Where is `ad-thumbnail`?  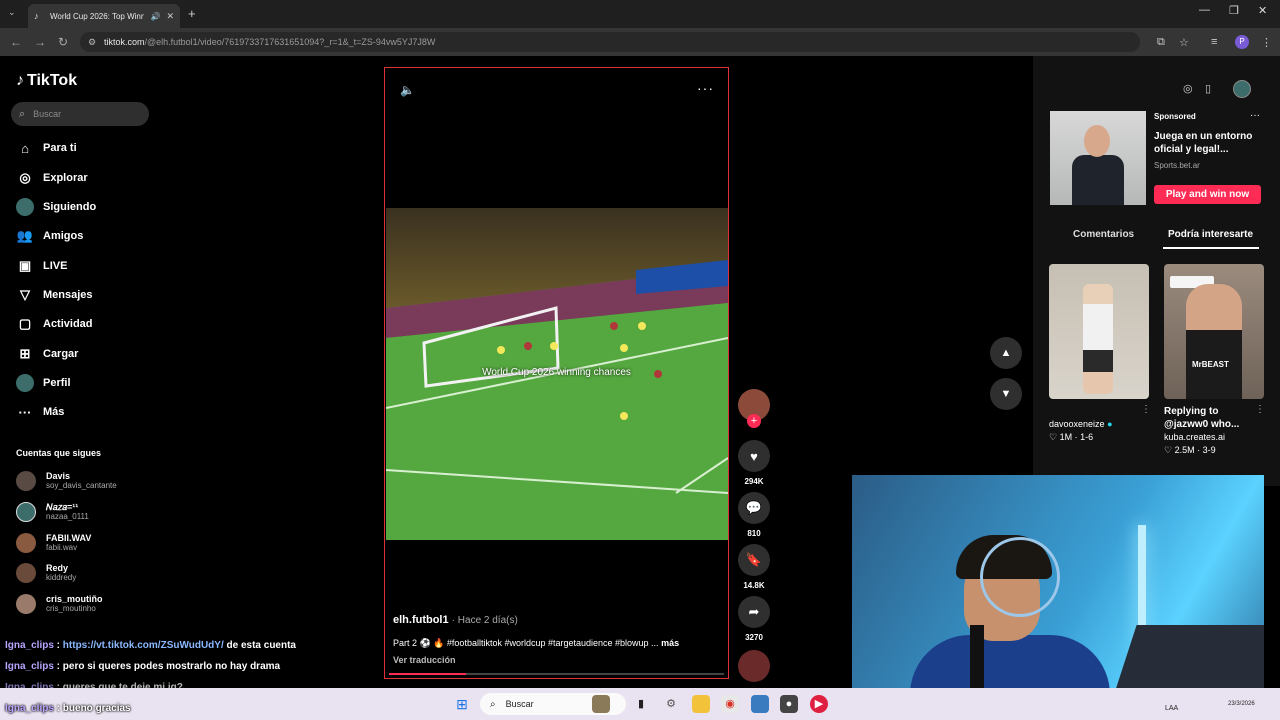
ad-thumbnail is located at coordinates (1098, 158).